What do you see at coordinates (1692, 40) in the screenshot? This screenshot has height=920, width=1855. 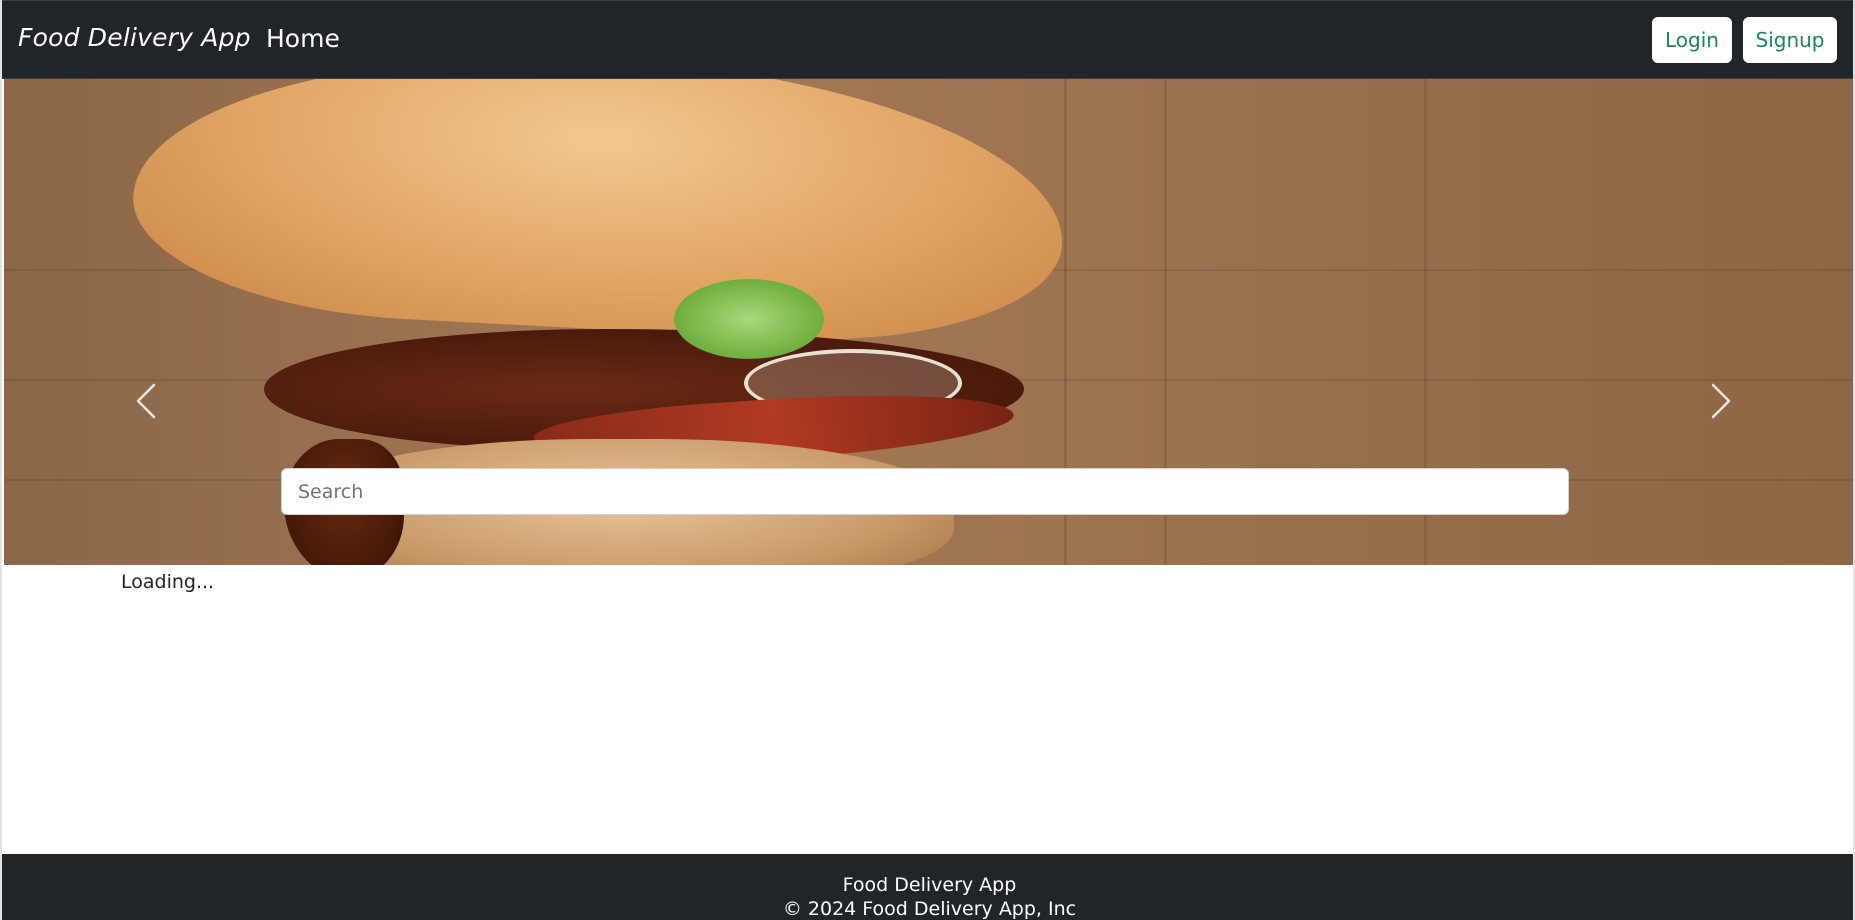 I see `login-button: Login` at bounding box center [1692, 40].